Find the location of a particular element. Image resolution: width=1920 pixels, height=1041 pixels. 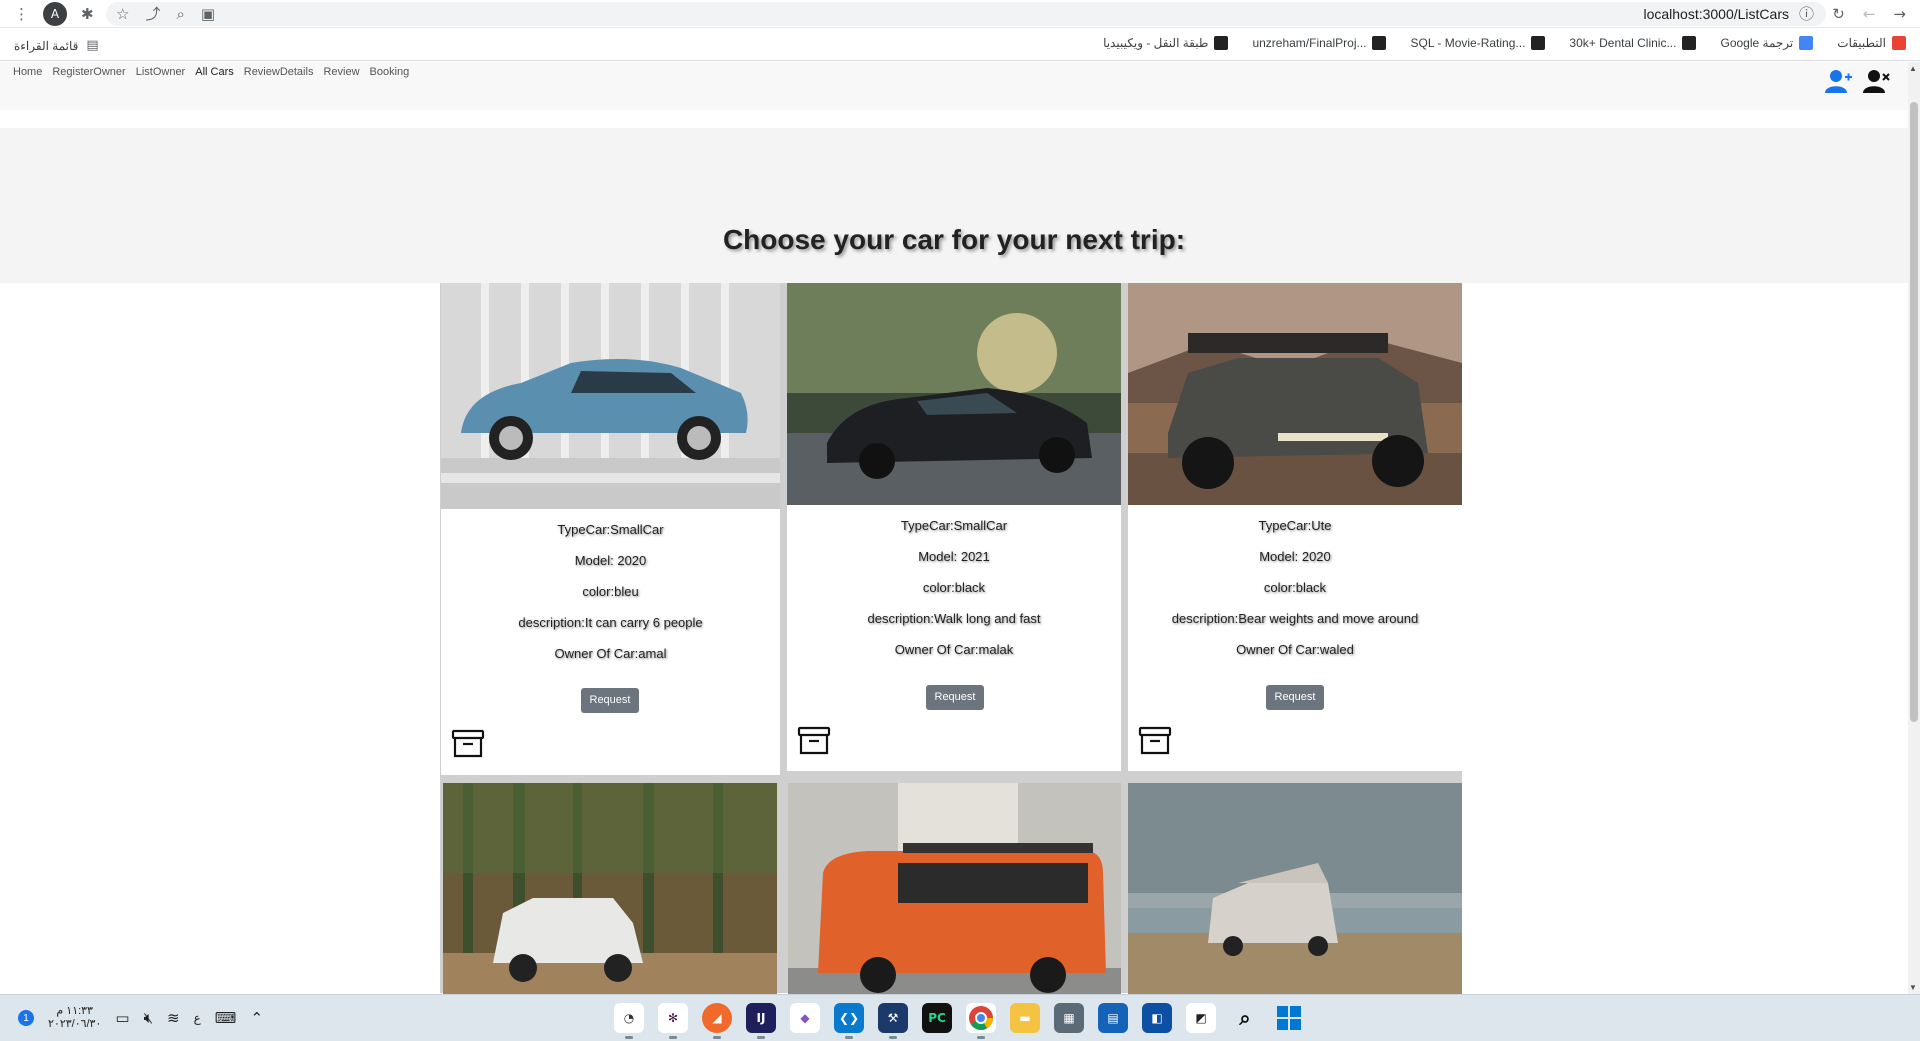

slack-icon: ✻ is located at coordinates (673, 1021).